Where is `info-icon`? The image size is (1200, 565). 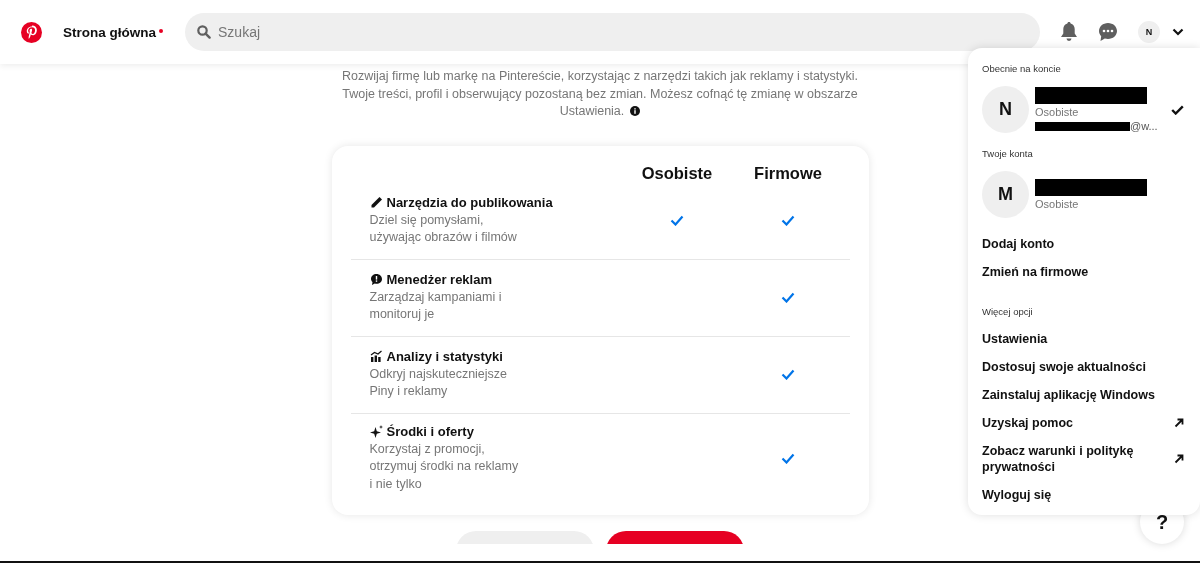
info-icon is located at coordinates (635, 111).